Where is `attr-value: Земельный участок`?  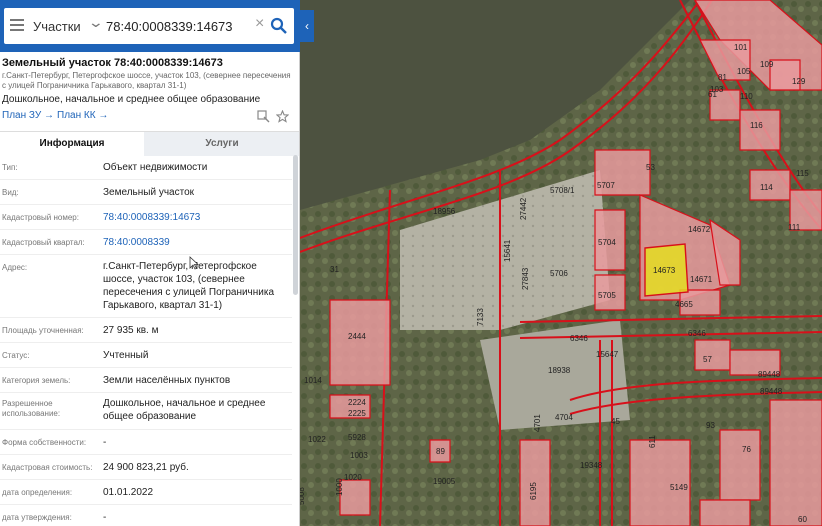 attr-value: Земельный участок is located at coordinates (149, 192).